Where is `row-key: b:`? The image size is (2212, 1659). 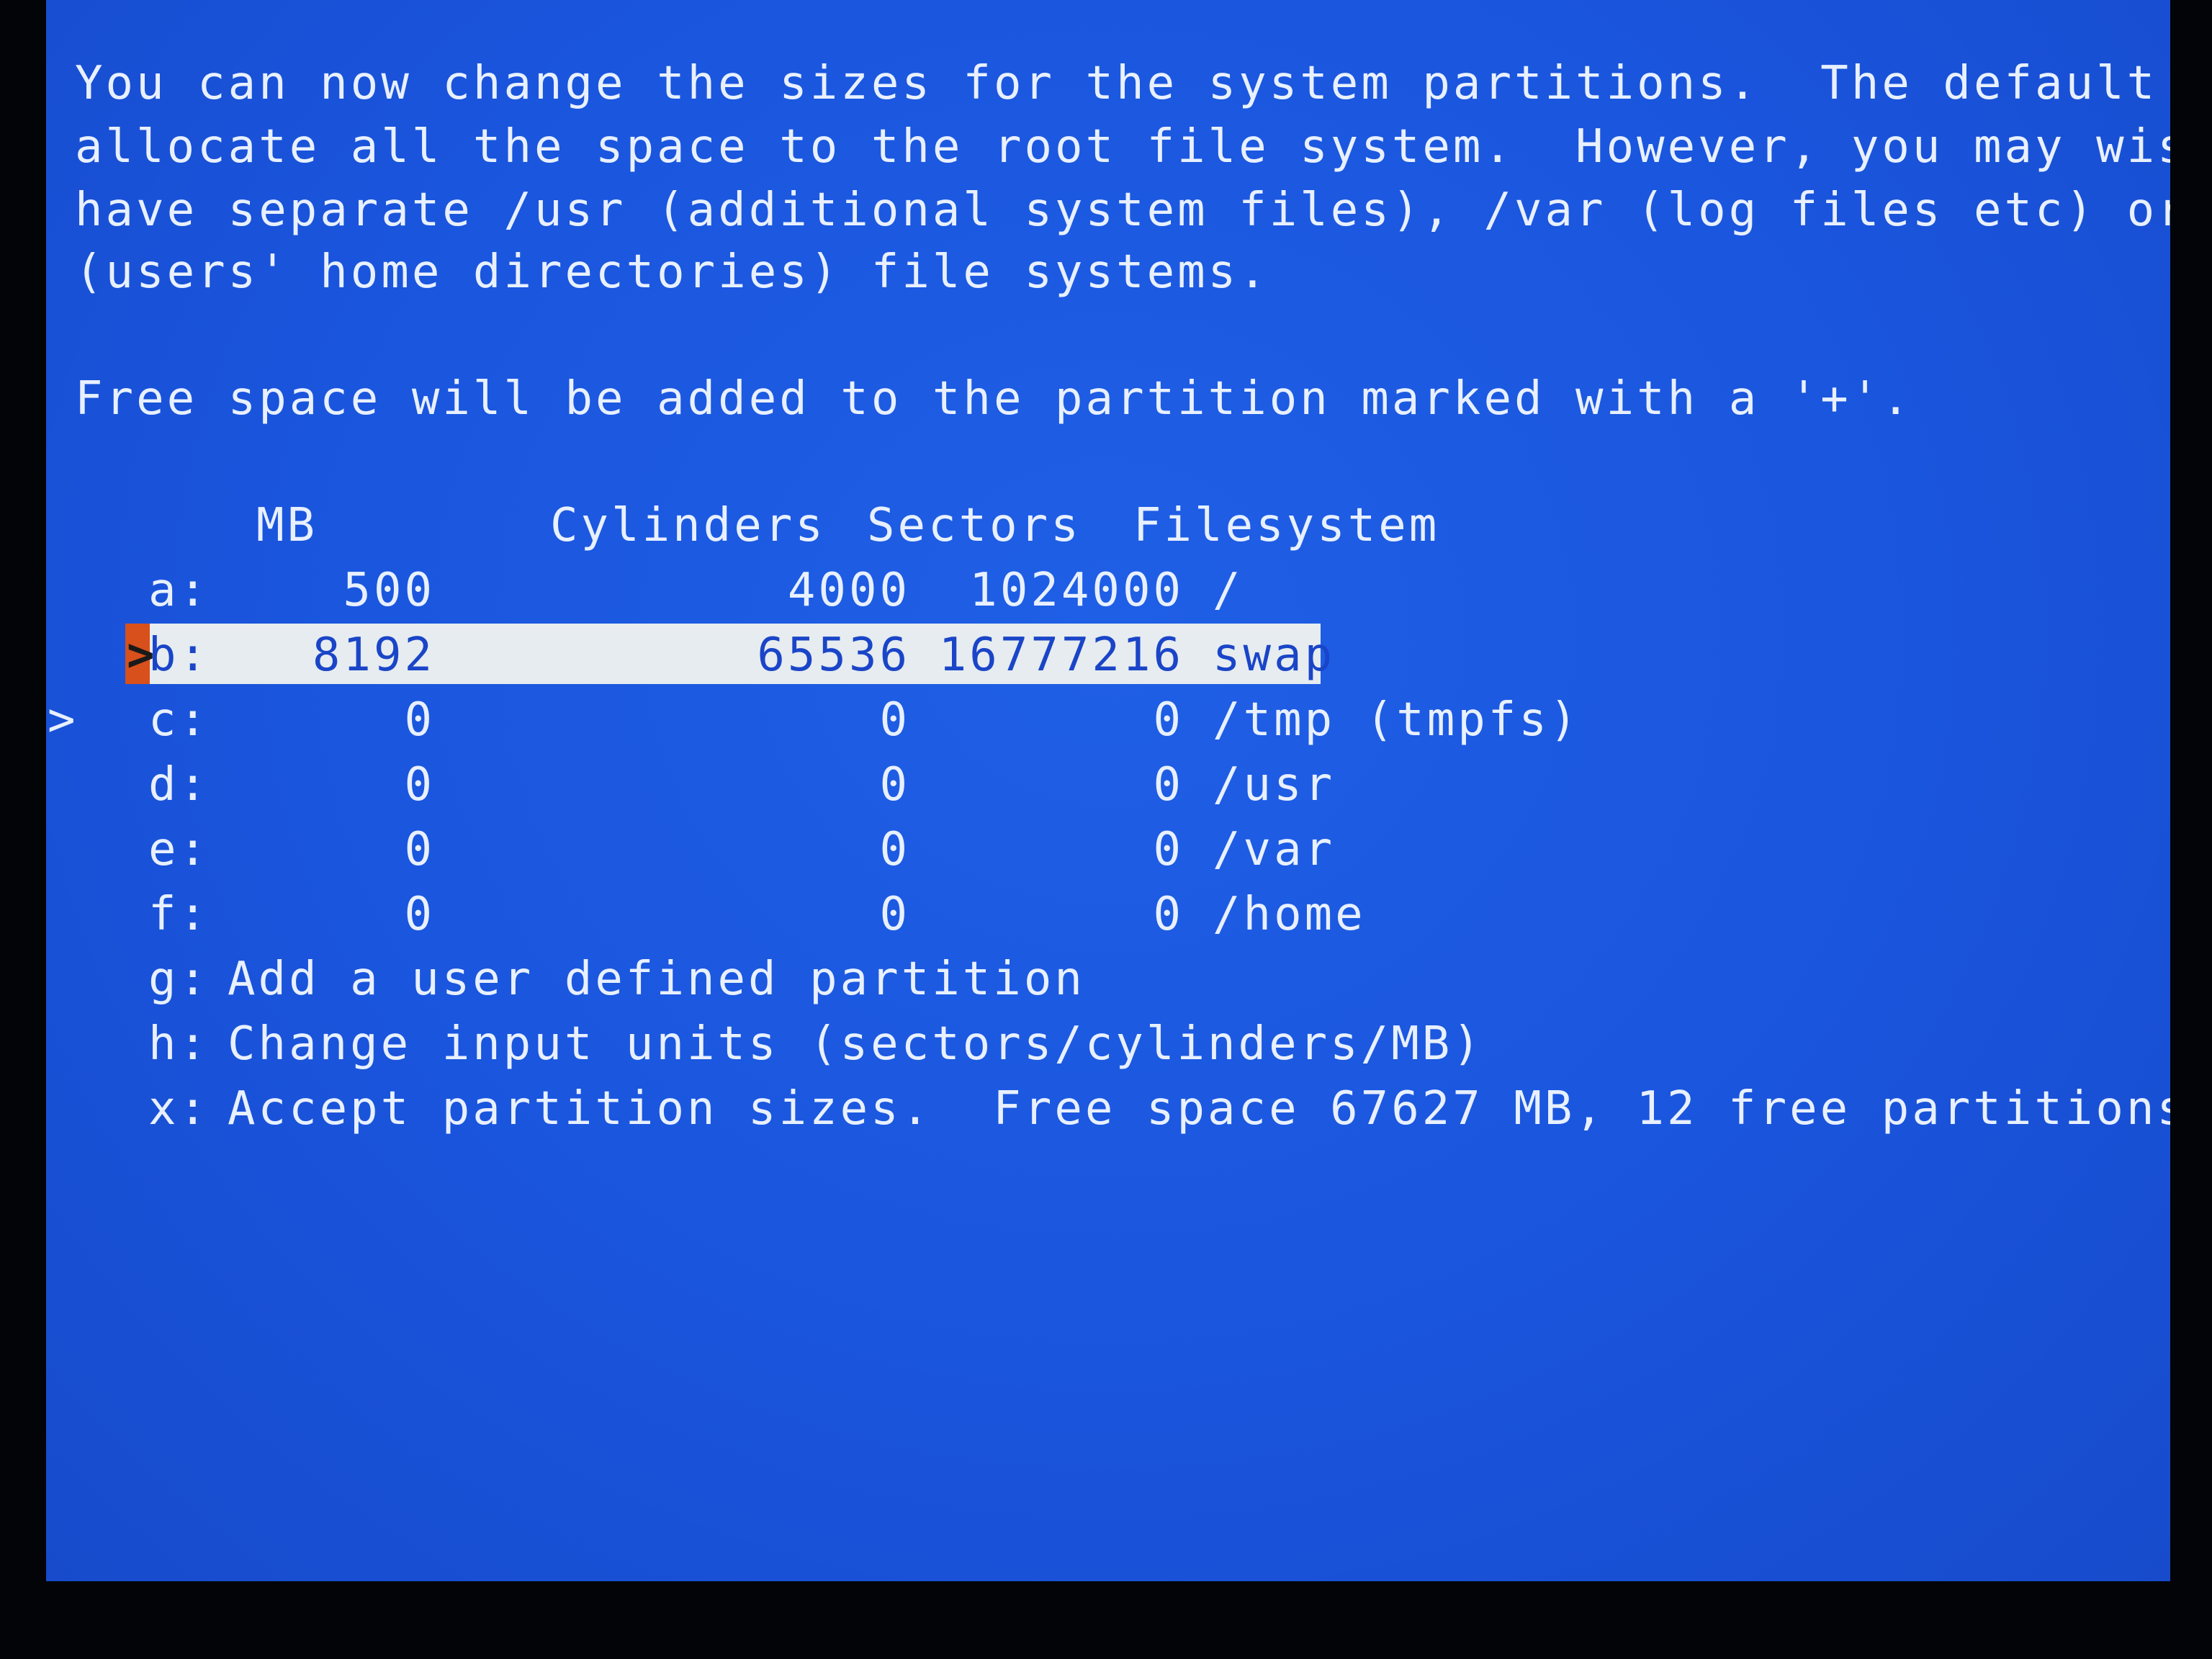
row-key: b: is located at coordinates (179, 656).